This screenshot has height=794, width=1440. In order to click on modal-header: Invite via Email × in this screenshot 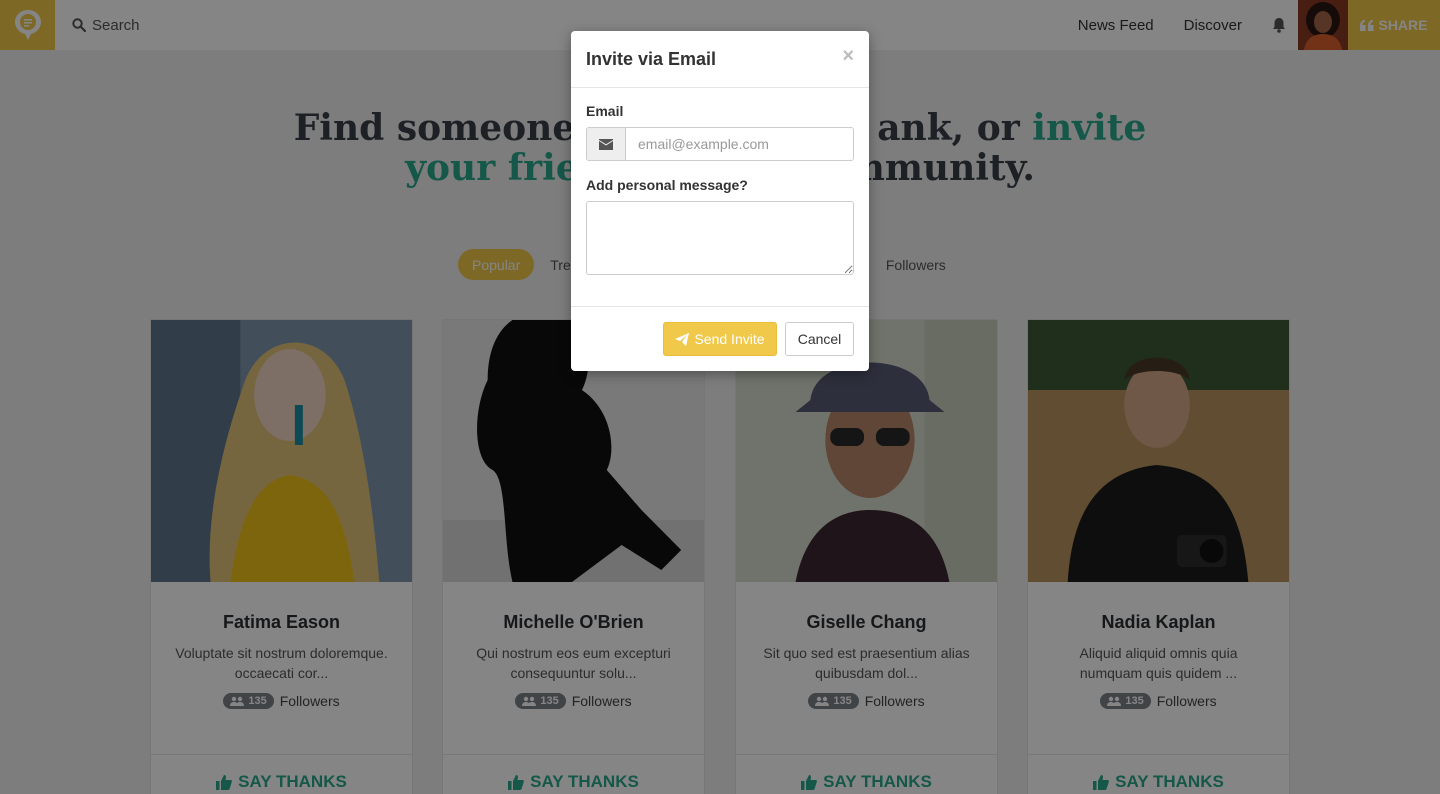, I will do `click(720, 59)`.